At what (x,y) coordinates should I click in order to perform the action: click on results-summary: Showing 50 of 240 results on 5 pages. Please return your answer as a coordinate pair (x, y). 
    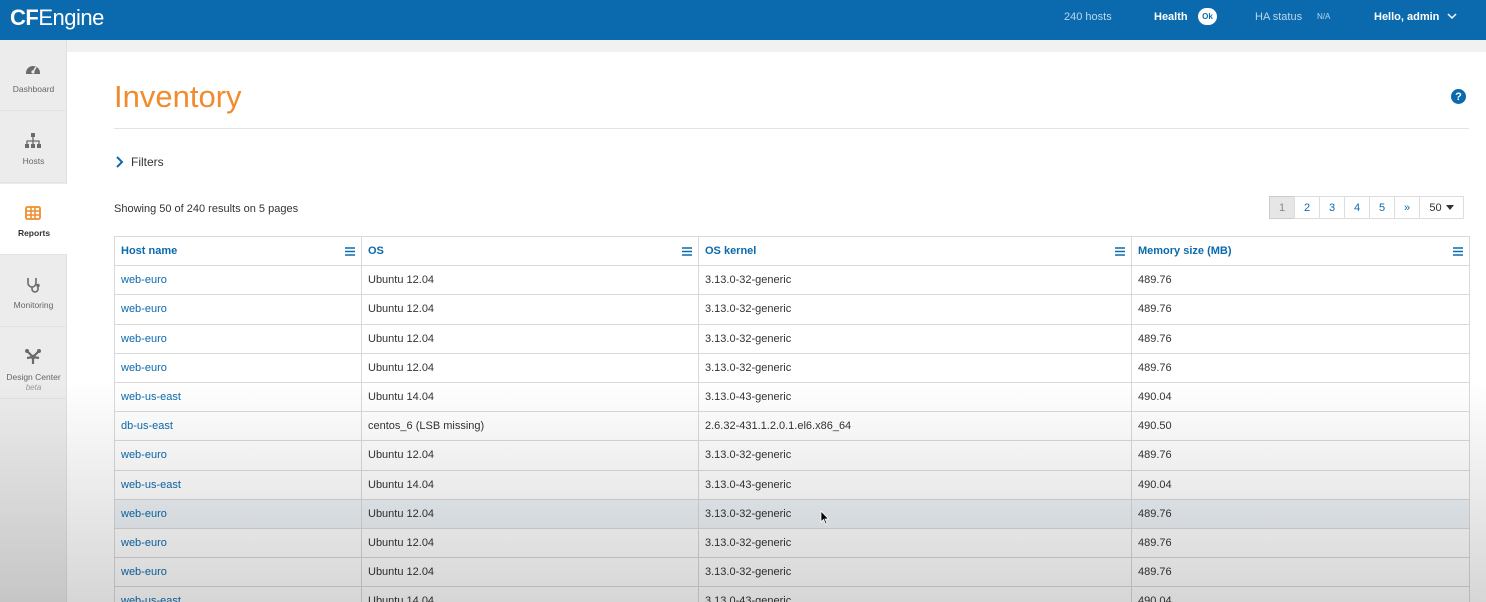
    Looking at the image, I should click on (206, 209).